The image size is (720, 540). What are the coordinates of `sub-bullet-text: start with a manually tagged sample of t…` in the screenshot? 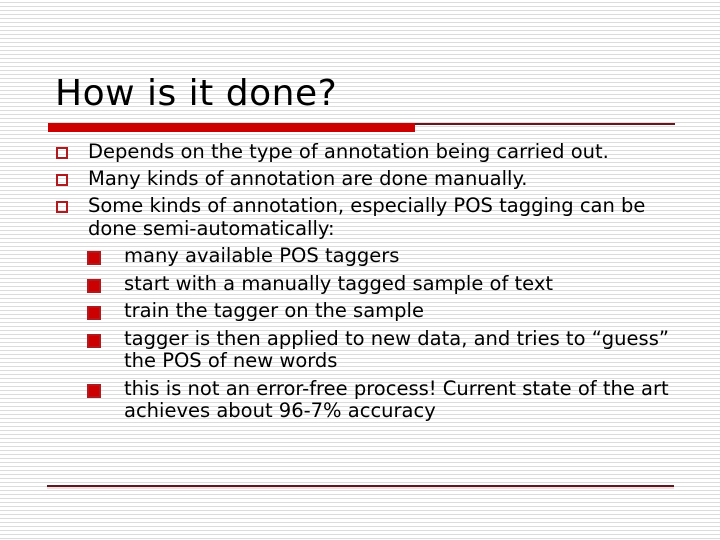 It's located at (339, 283).